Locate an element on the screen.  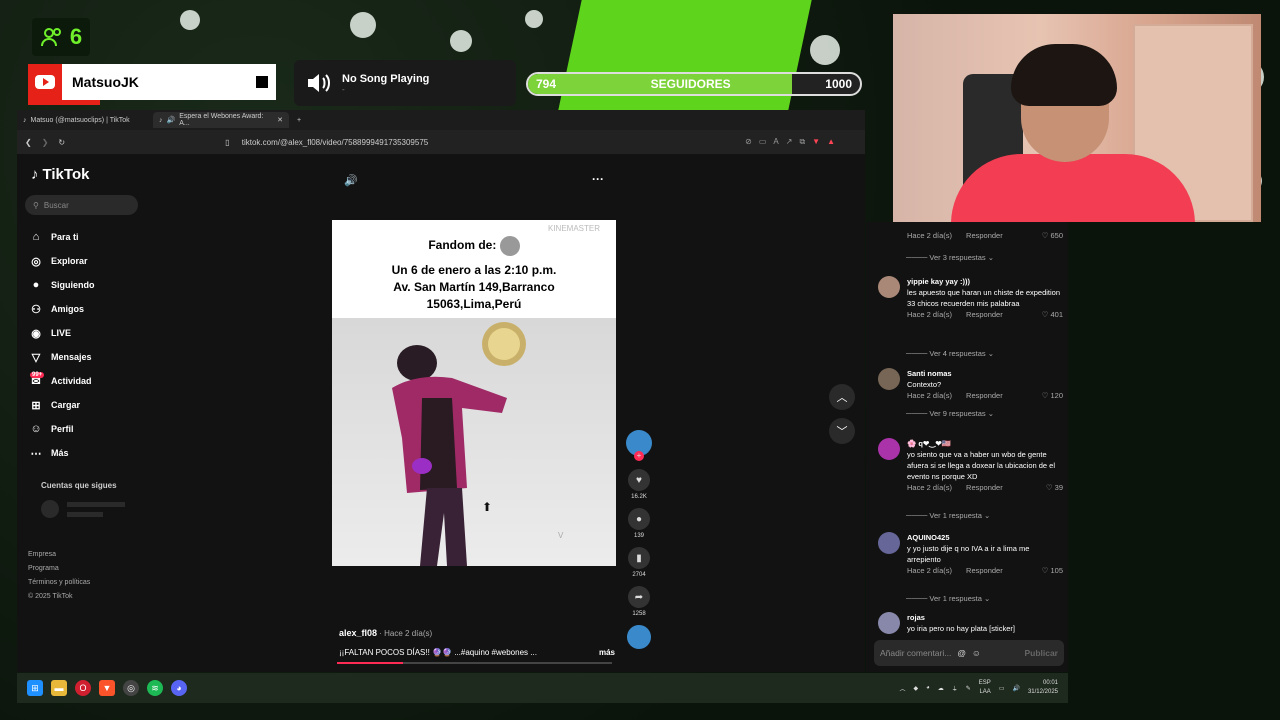
translate-icon: A is located at coordinates (775, 142).